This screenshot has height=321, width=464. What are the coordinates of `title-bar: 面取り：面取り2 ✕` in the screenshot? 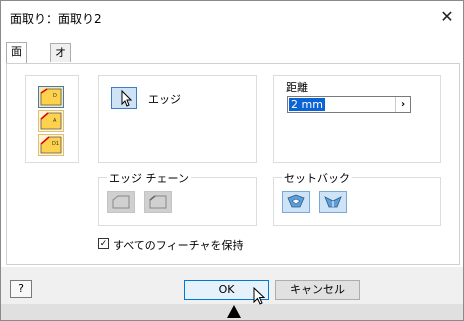 It's located at (232, 17).